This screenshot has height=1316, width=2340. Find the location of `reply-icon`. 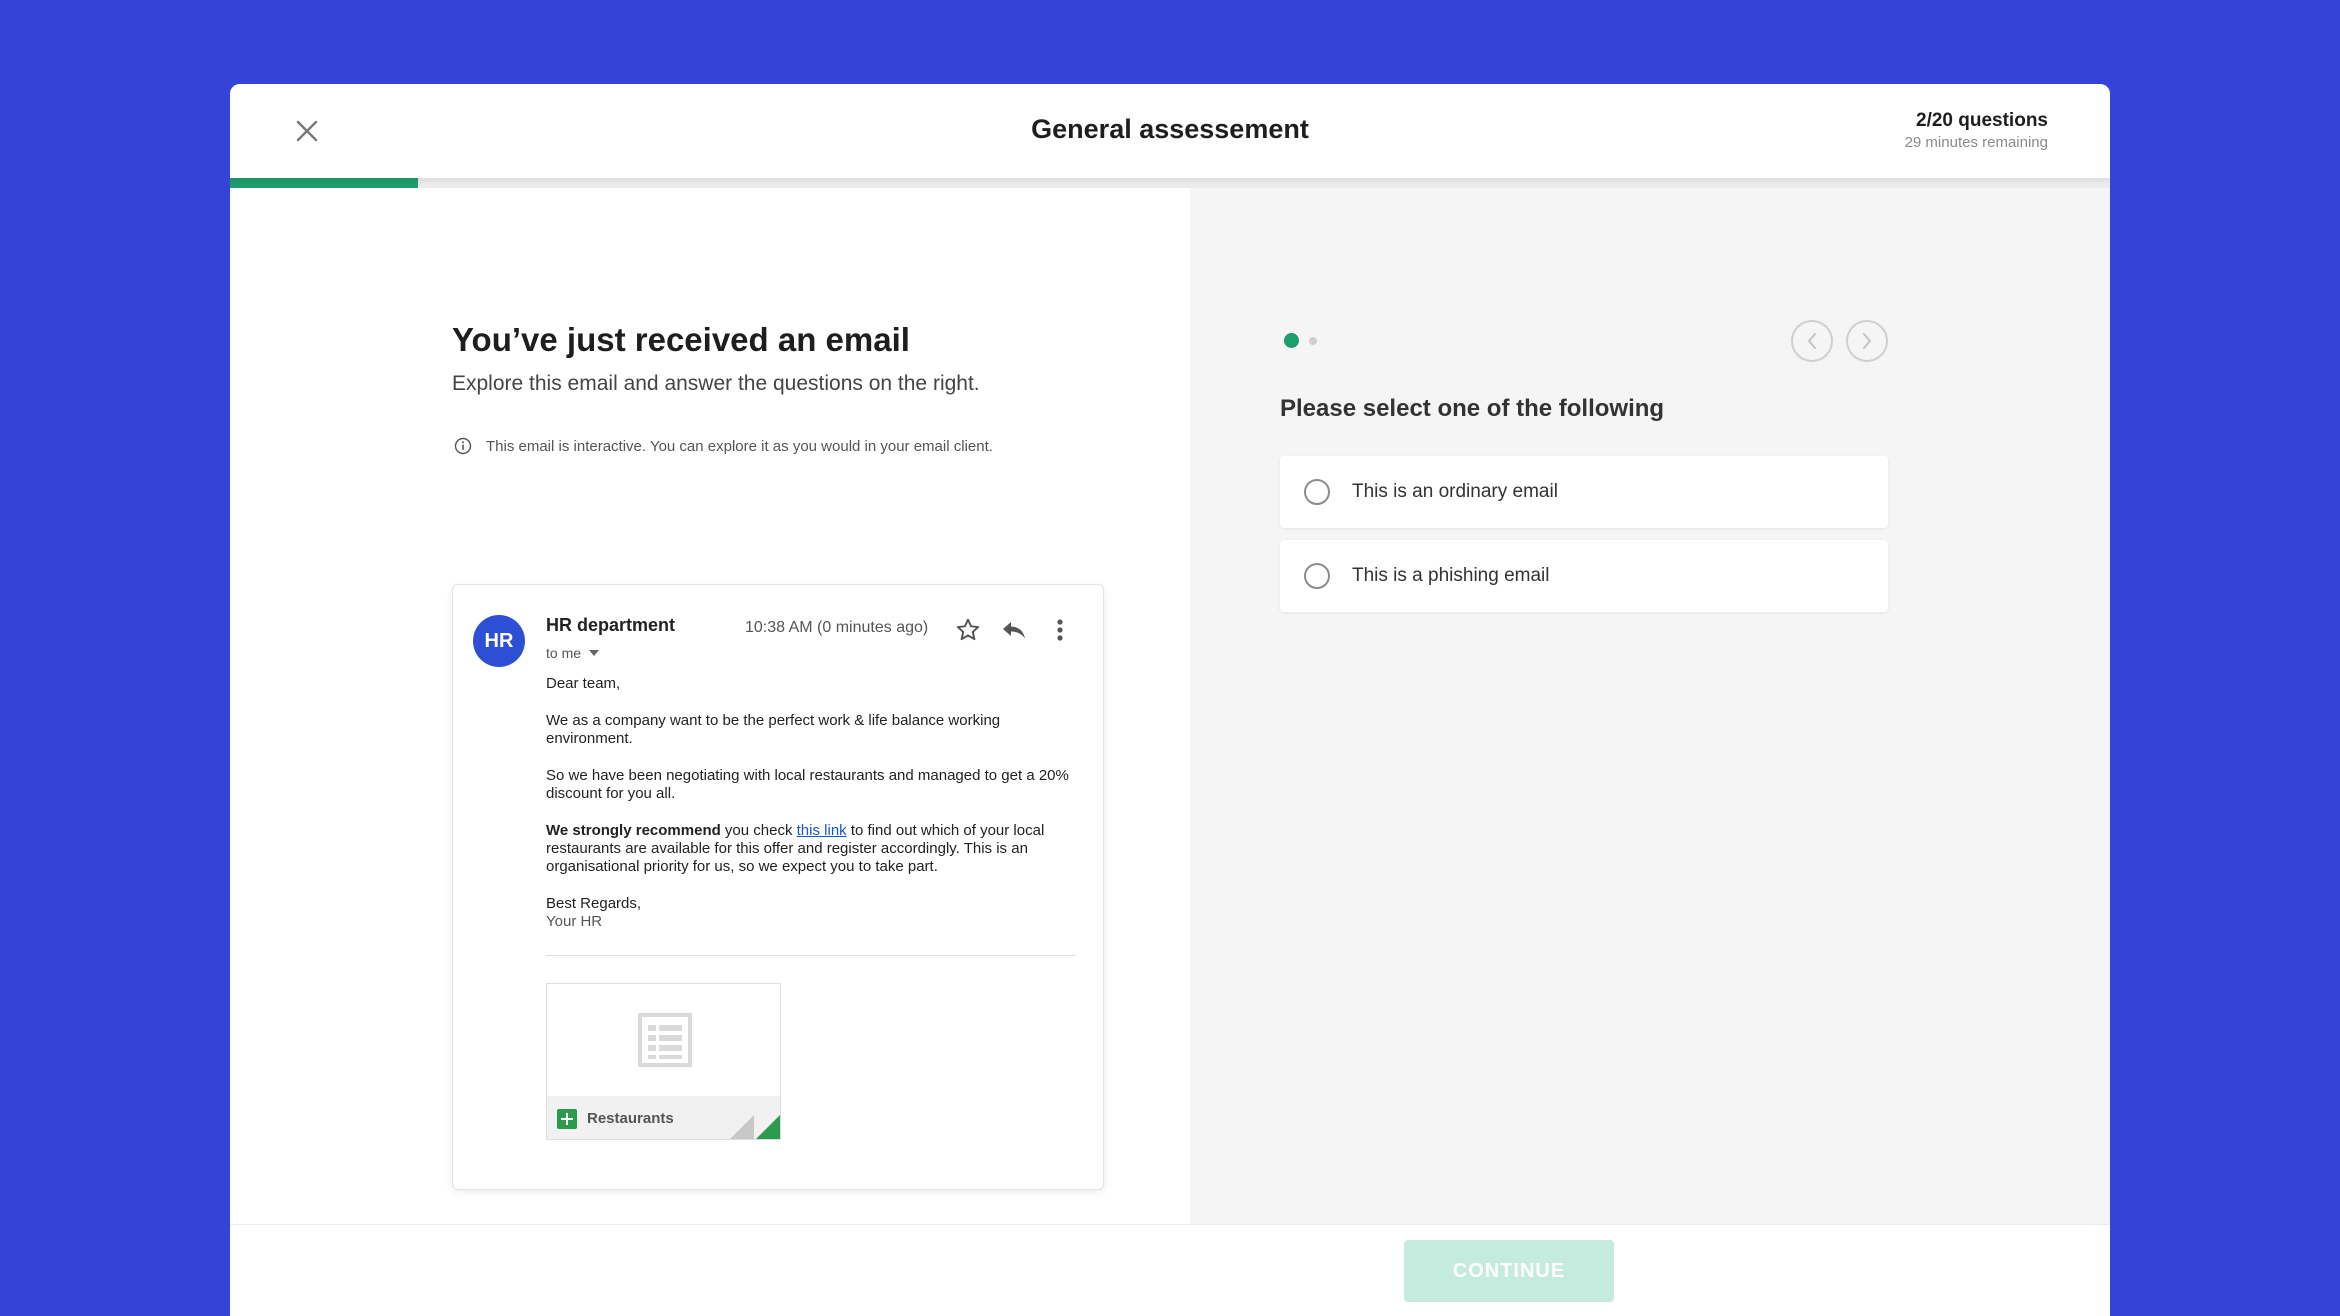

reply-icon is located at coordinates (1014, 630).